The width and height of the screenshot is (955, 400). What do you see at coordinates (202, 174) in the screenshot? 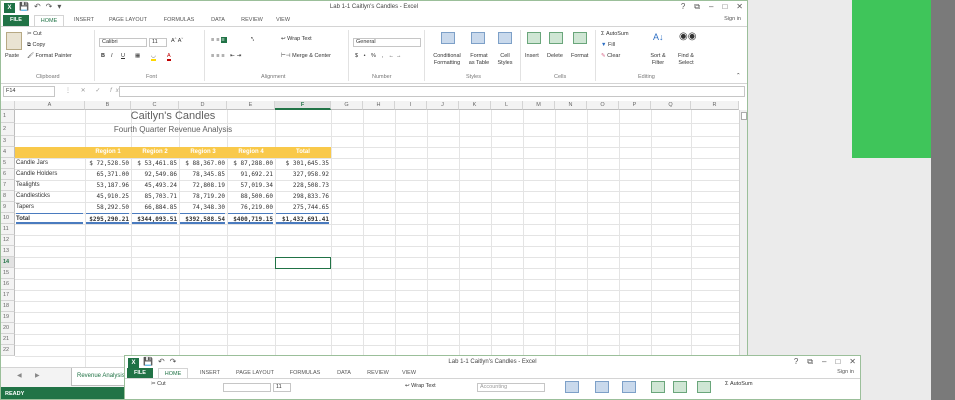
I see `value-cell: 78,345.85` at bounding box center [202, 174].